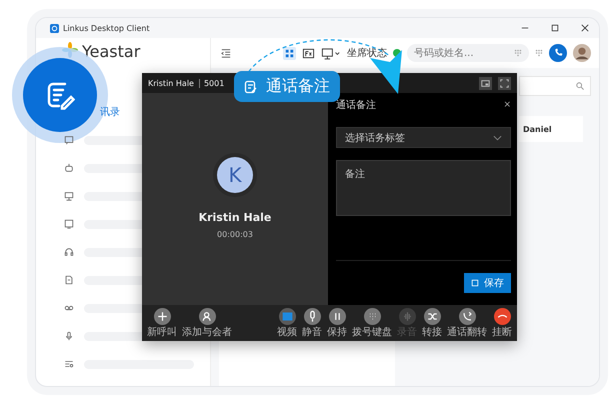 The height and width of the screenshot is (402, 614). Describe the element at coordinates (497, 137) in the screenshot. I see `chevron-down-icon` at that location.